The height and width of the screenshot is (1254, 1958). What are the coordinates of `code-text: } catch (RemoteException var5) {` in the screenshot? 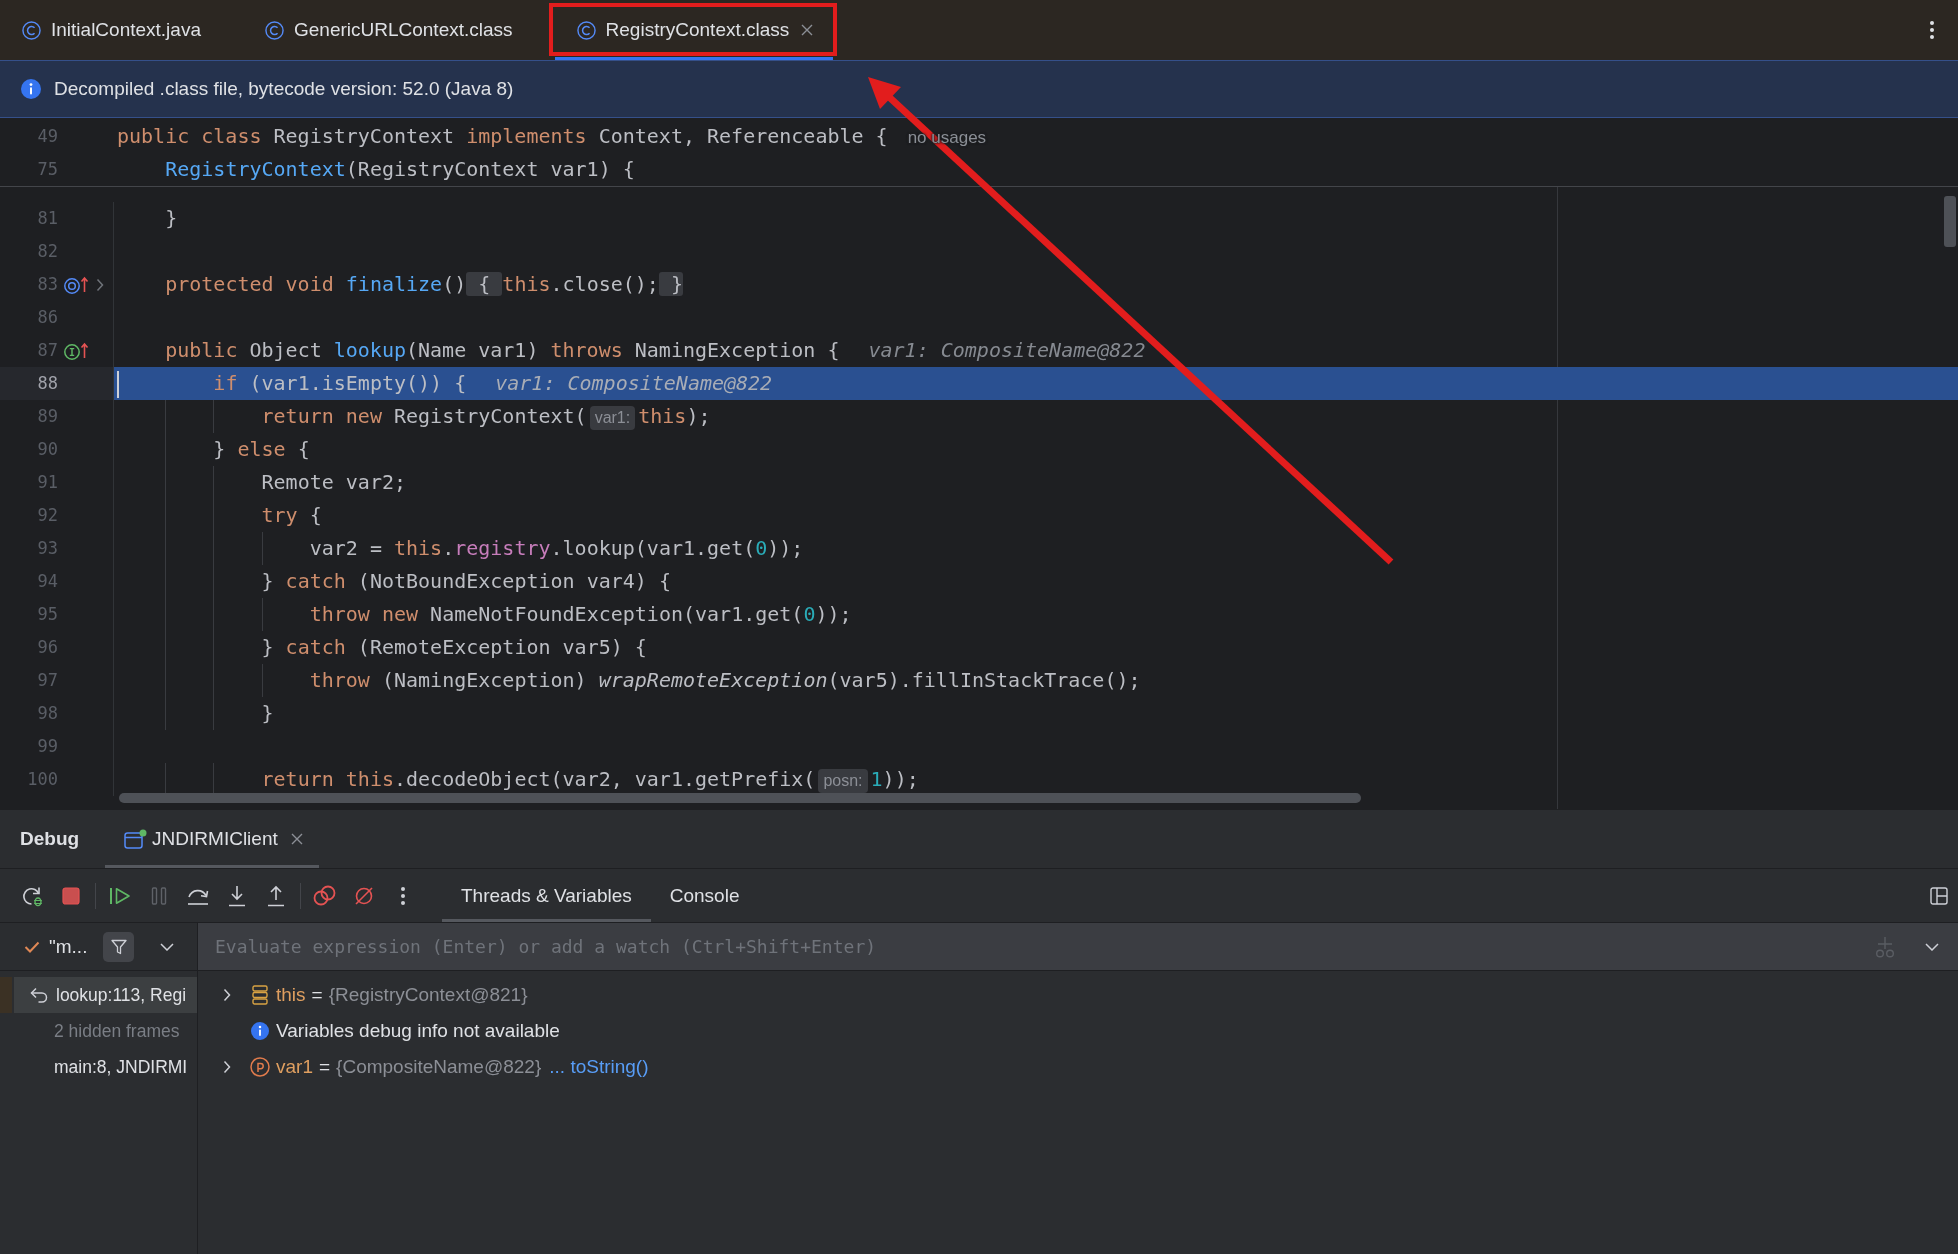 It's located at (454, 647).